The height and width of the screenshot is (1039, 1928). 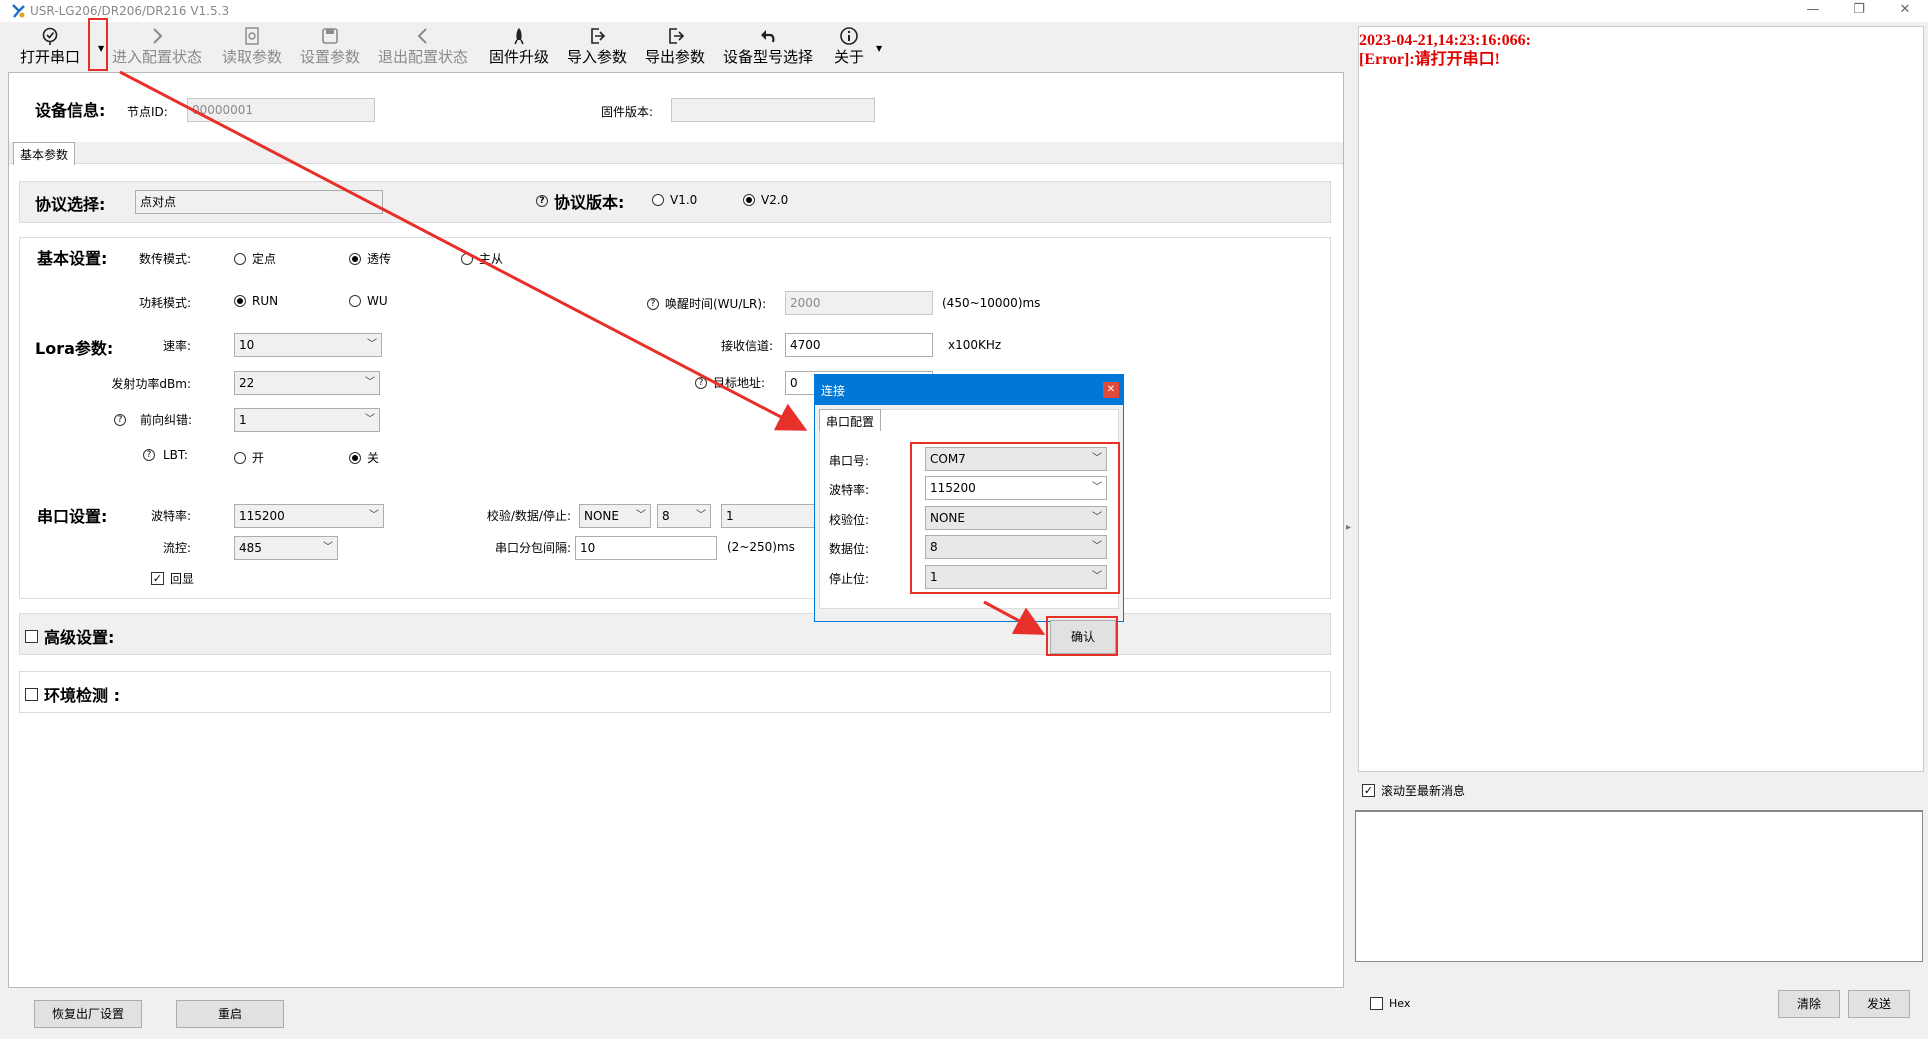 I want to click on device-info-label: 设备信息:, so click(x=70, y=110).